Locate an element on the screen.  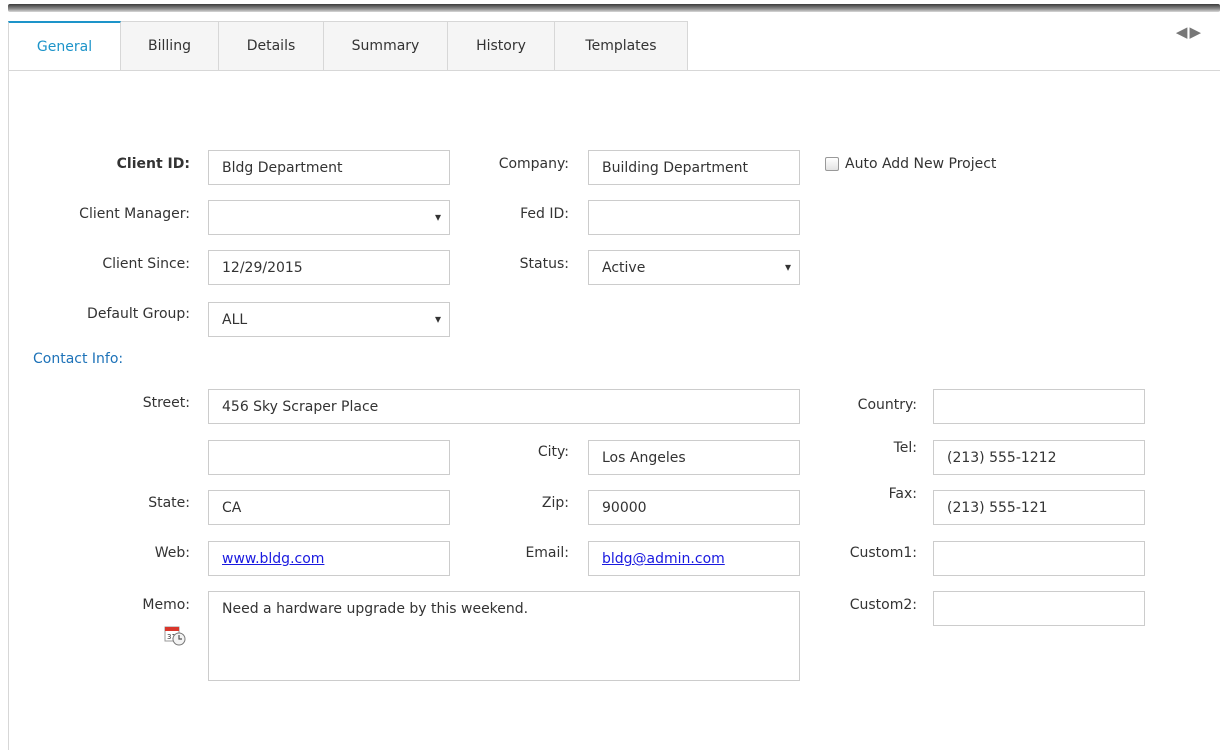
email-input: bldg@admin.com is located at coordinates (694, 558).